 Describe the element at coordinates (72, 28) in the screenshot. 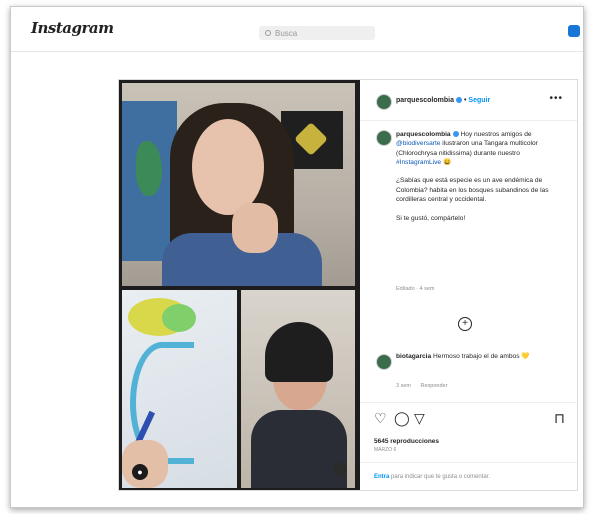

I see `instagram-logo: Instagram` at that location.